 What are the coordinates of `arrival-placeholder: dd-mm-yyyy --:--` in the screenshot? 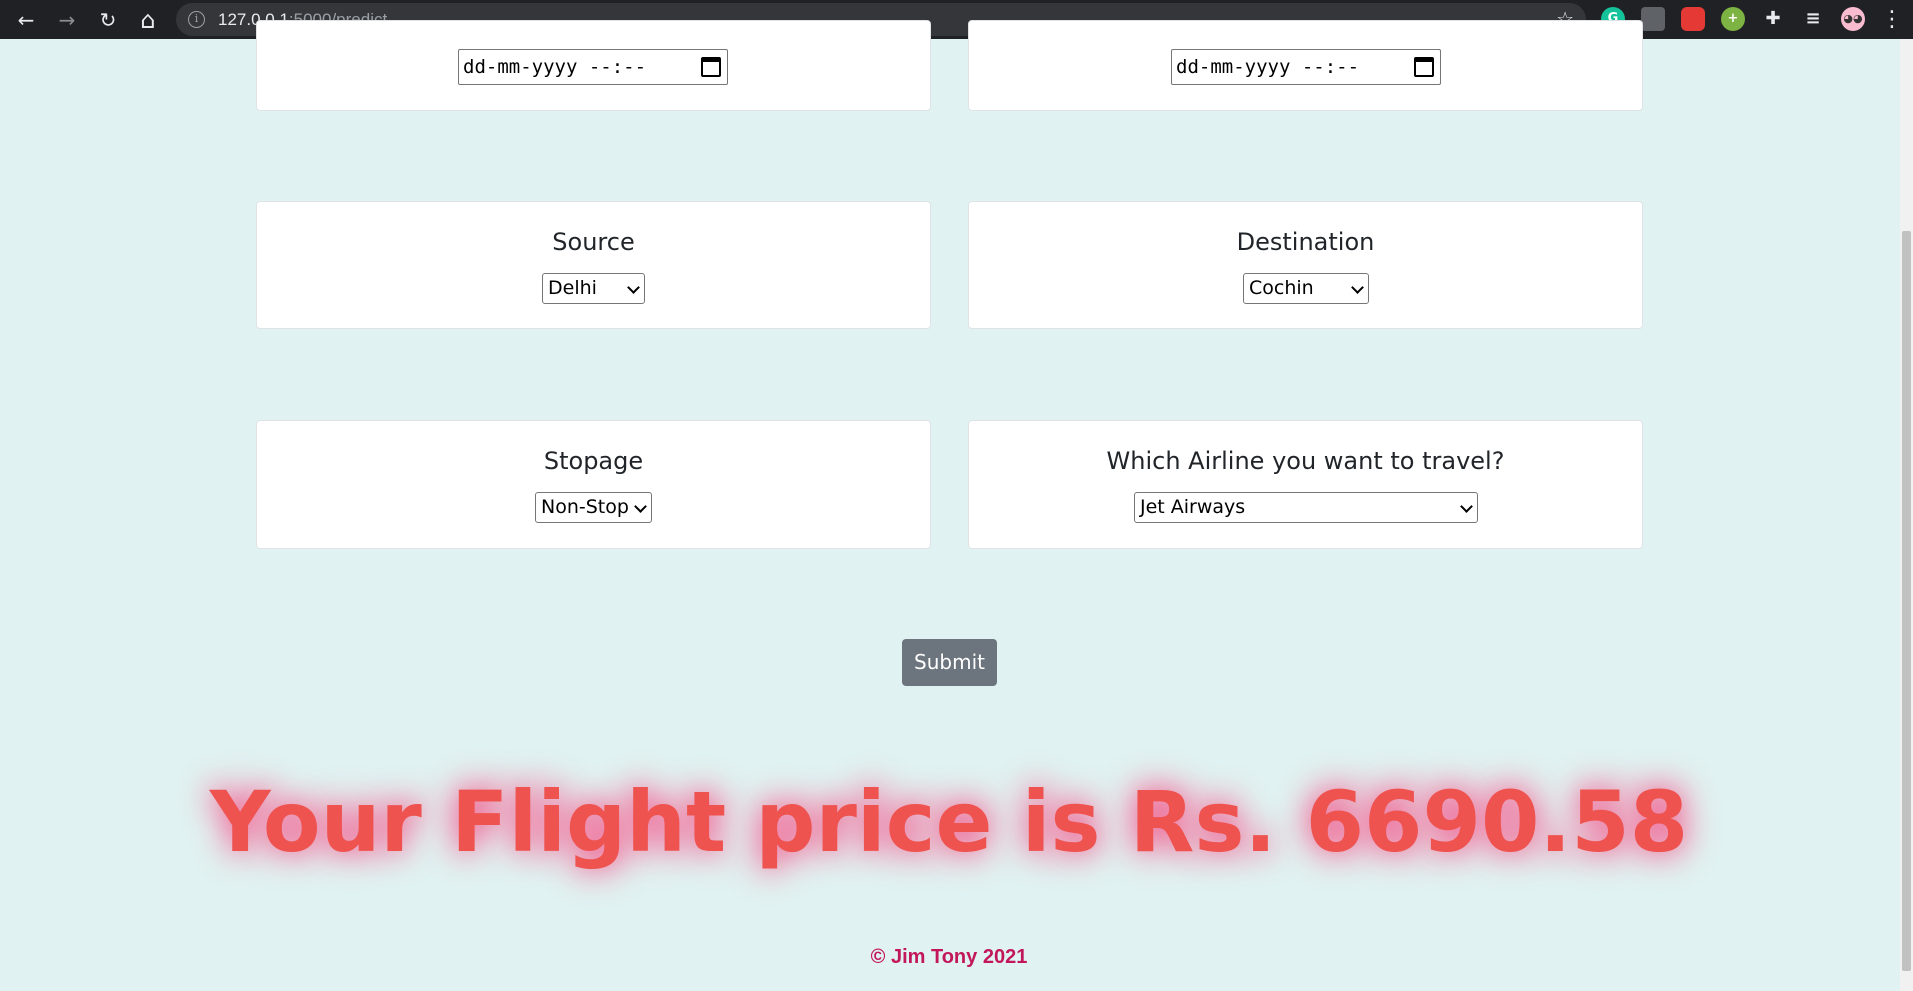 It's located at (1268, 67).